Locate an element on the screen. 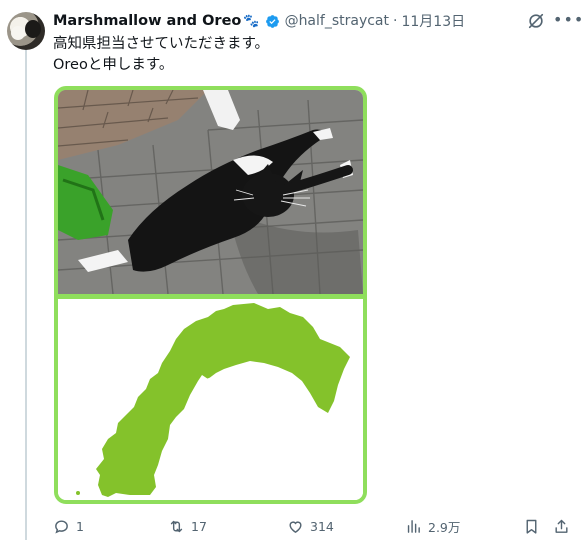 This screenshot has height=540, width=588. post-text: 高知県担当させていただきます。 Oreoと申します。 is located at coordinates (161, 55).